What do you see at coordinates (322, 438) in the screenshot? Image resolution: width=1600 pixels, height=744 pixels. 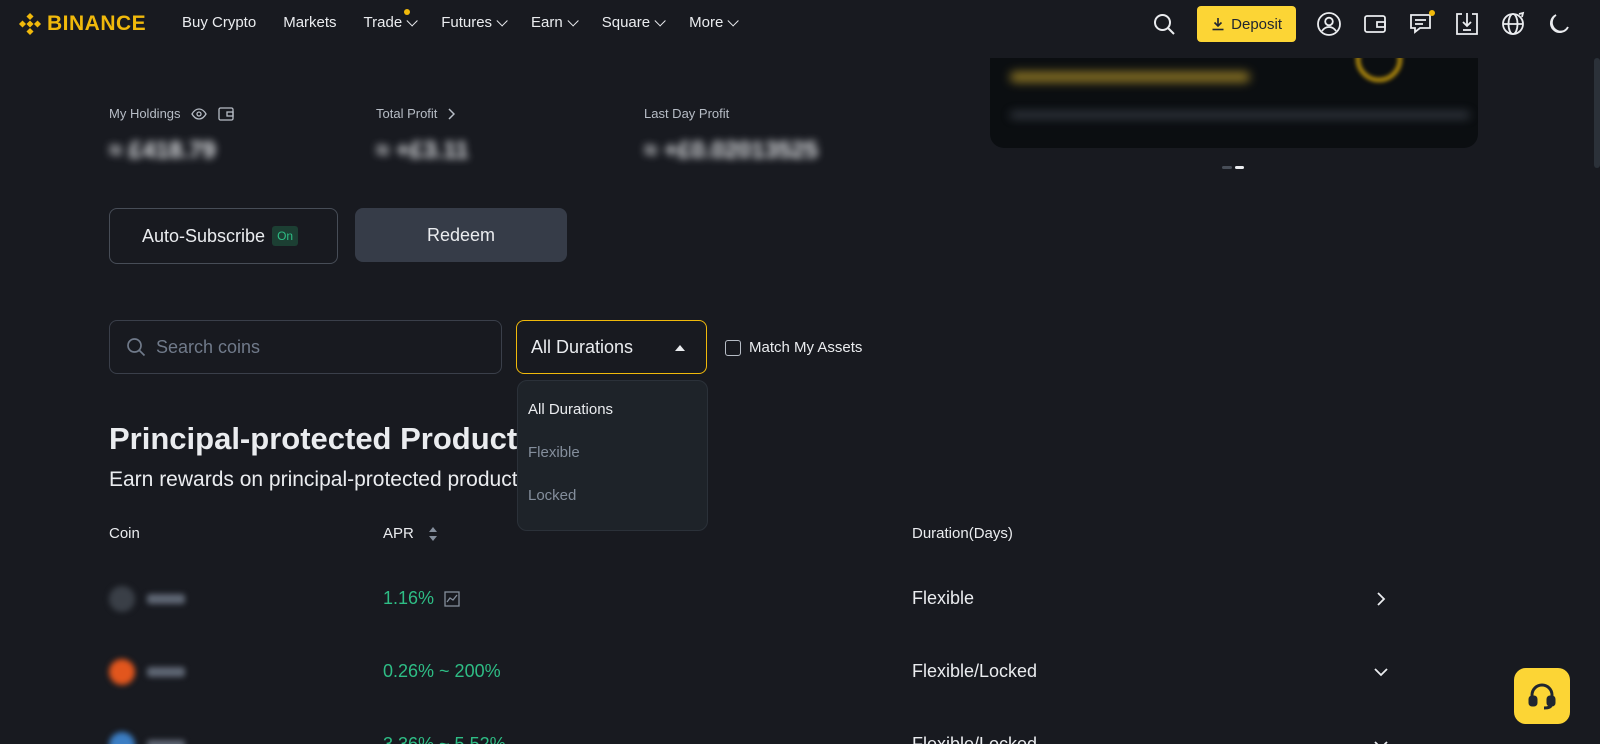 I see `section-title: Principal-protected Products` at bounding box center [322, 438].